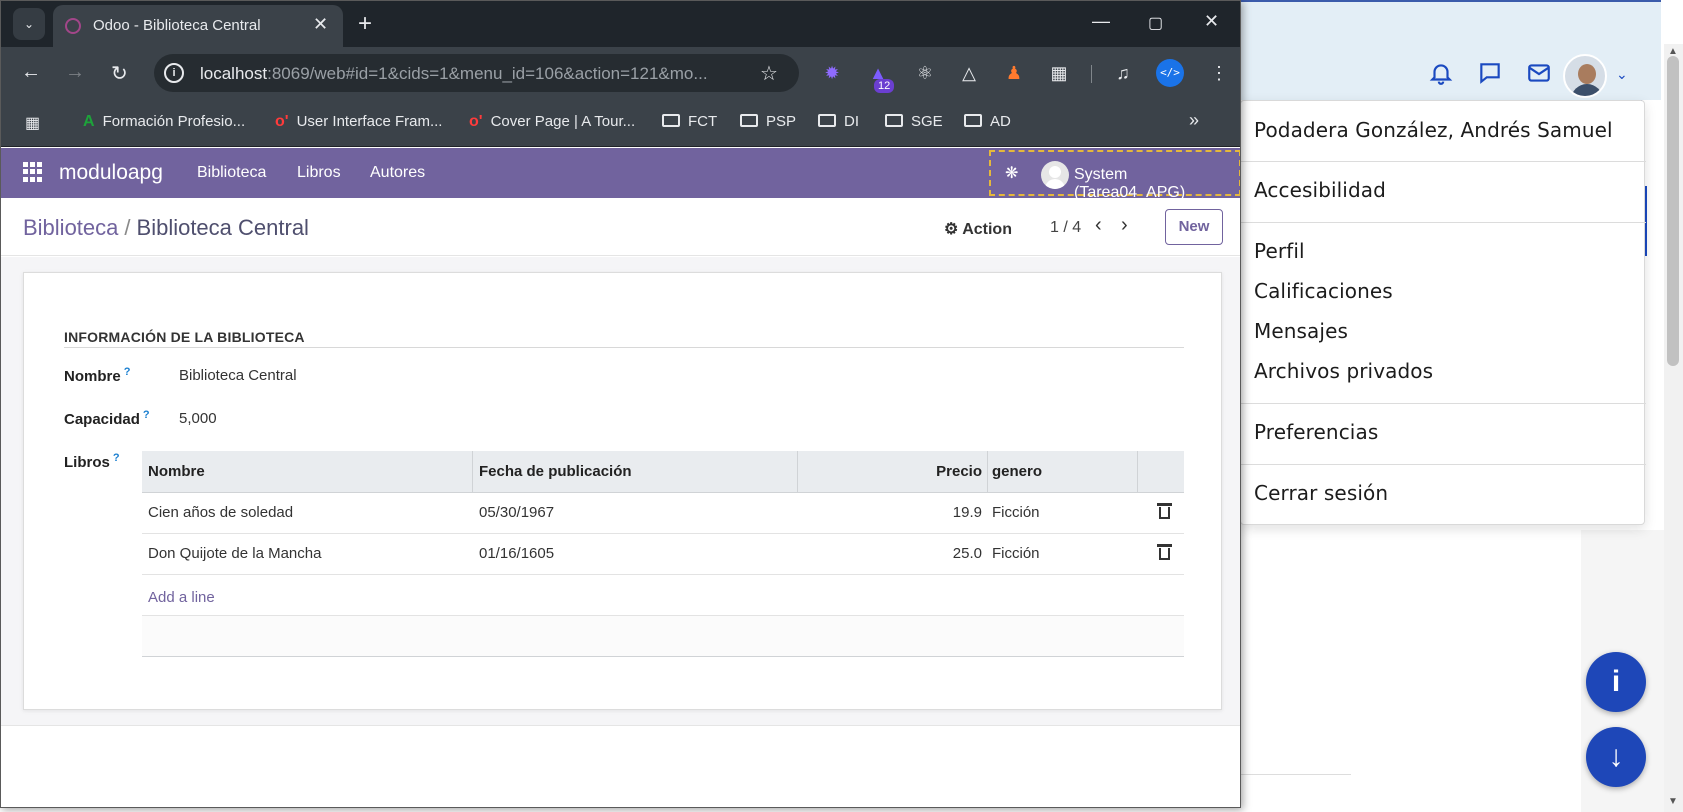  Describe the element at coordinates (1155, 23) in the screenshot. I see `maximize-icon: ▢` at that location.